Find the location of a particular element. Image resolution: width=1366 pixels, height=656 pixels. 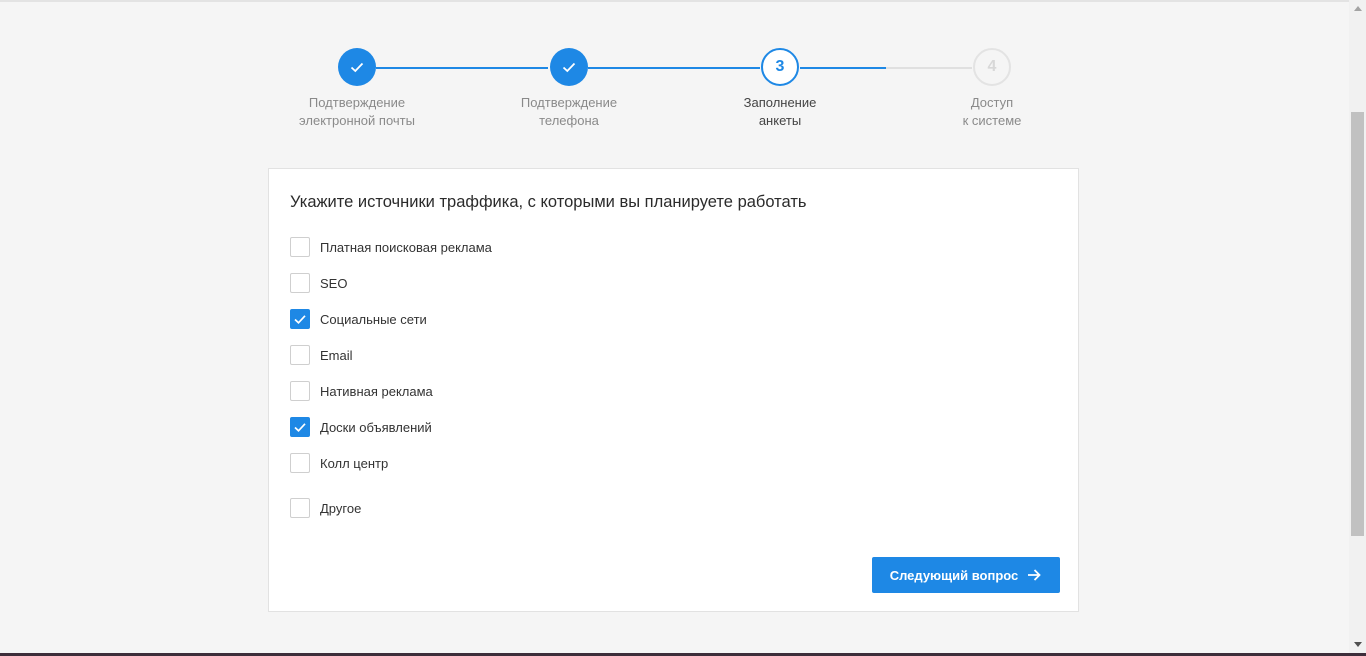

option-label: Колл центр is located at coordinates (354, 463).